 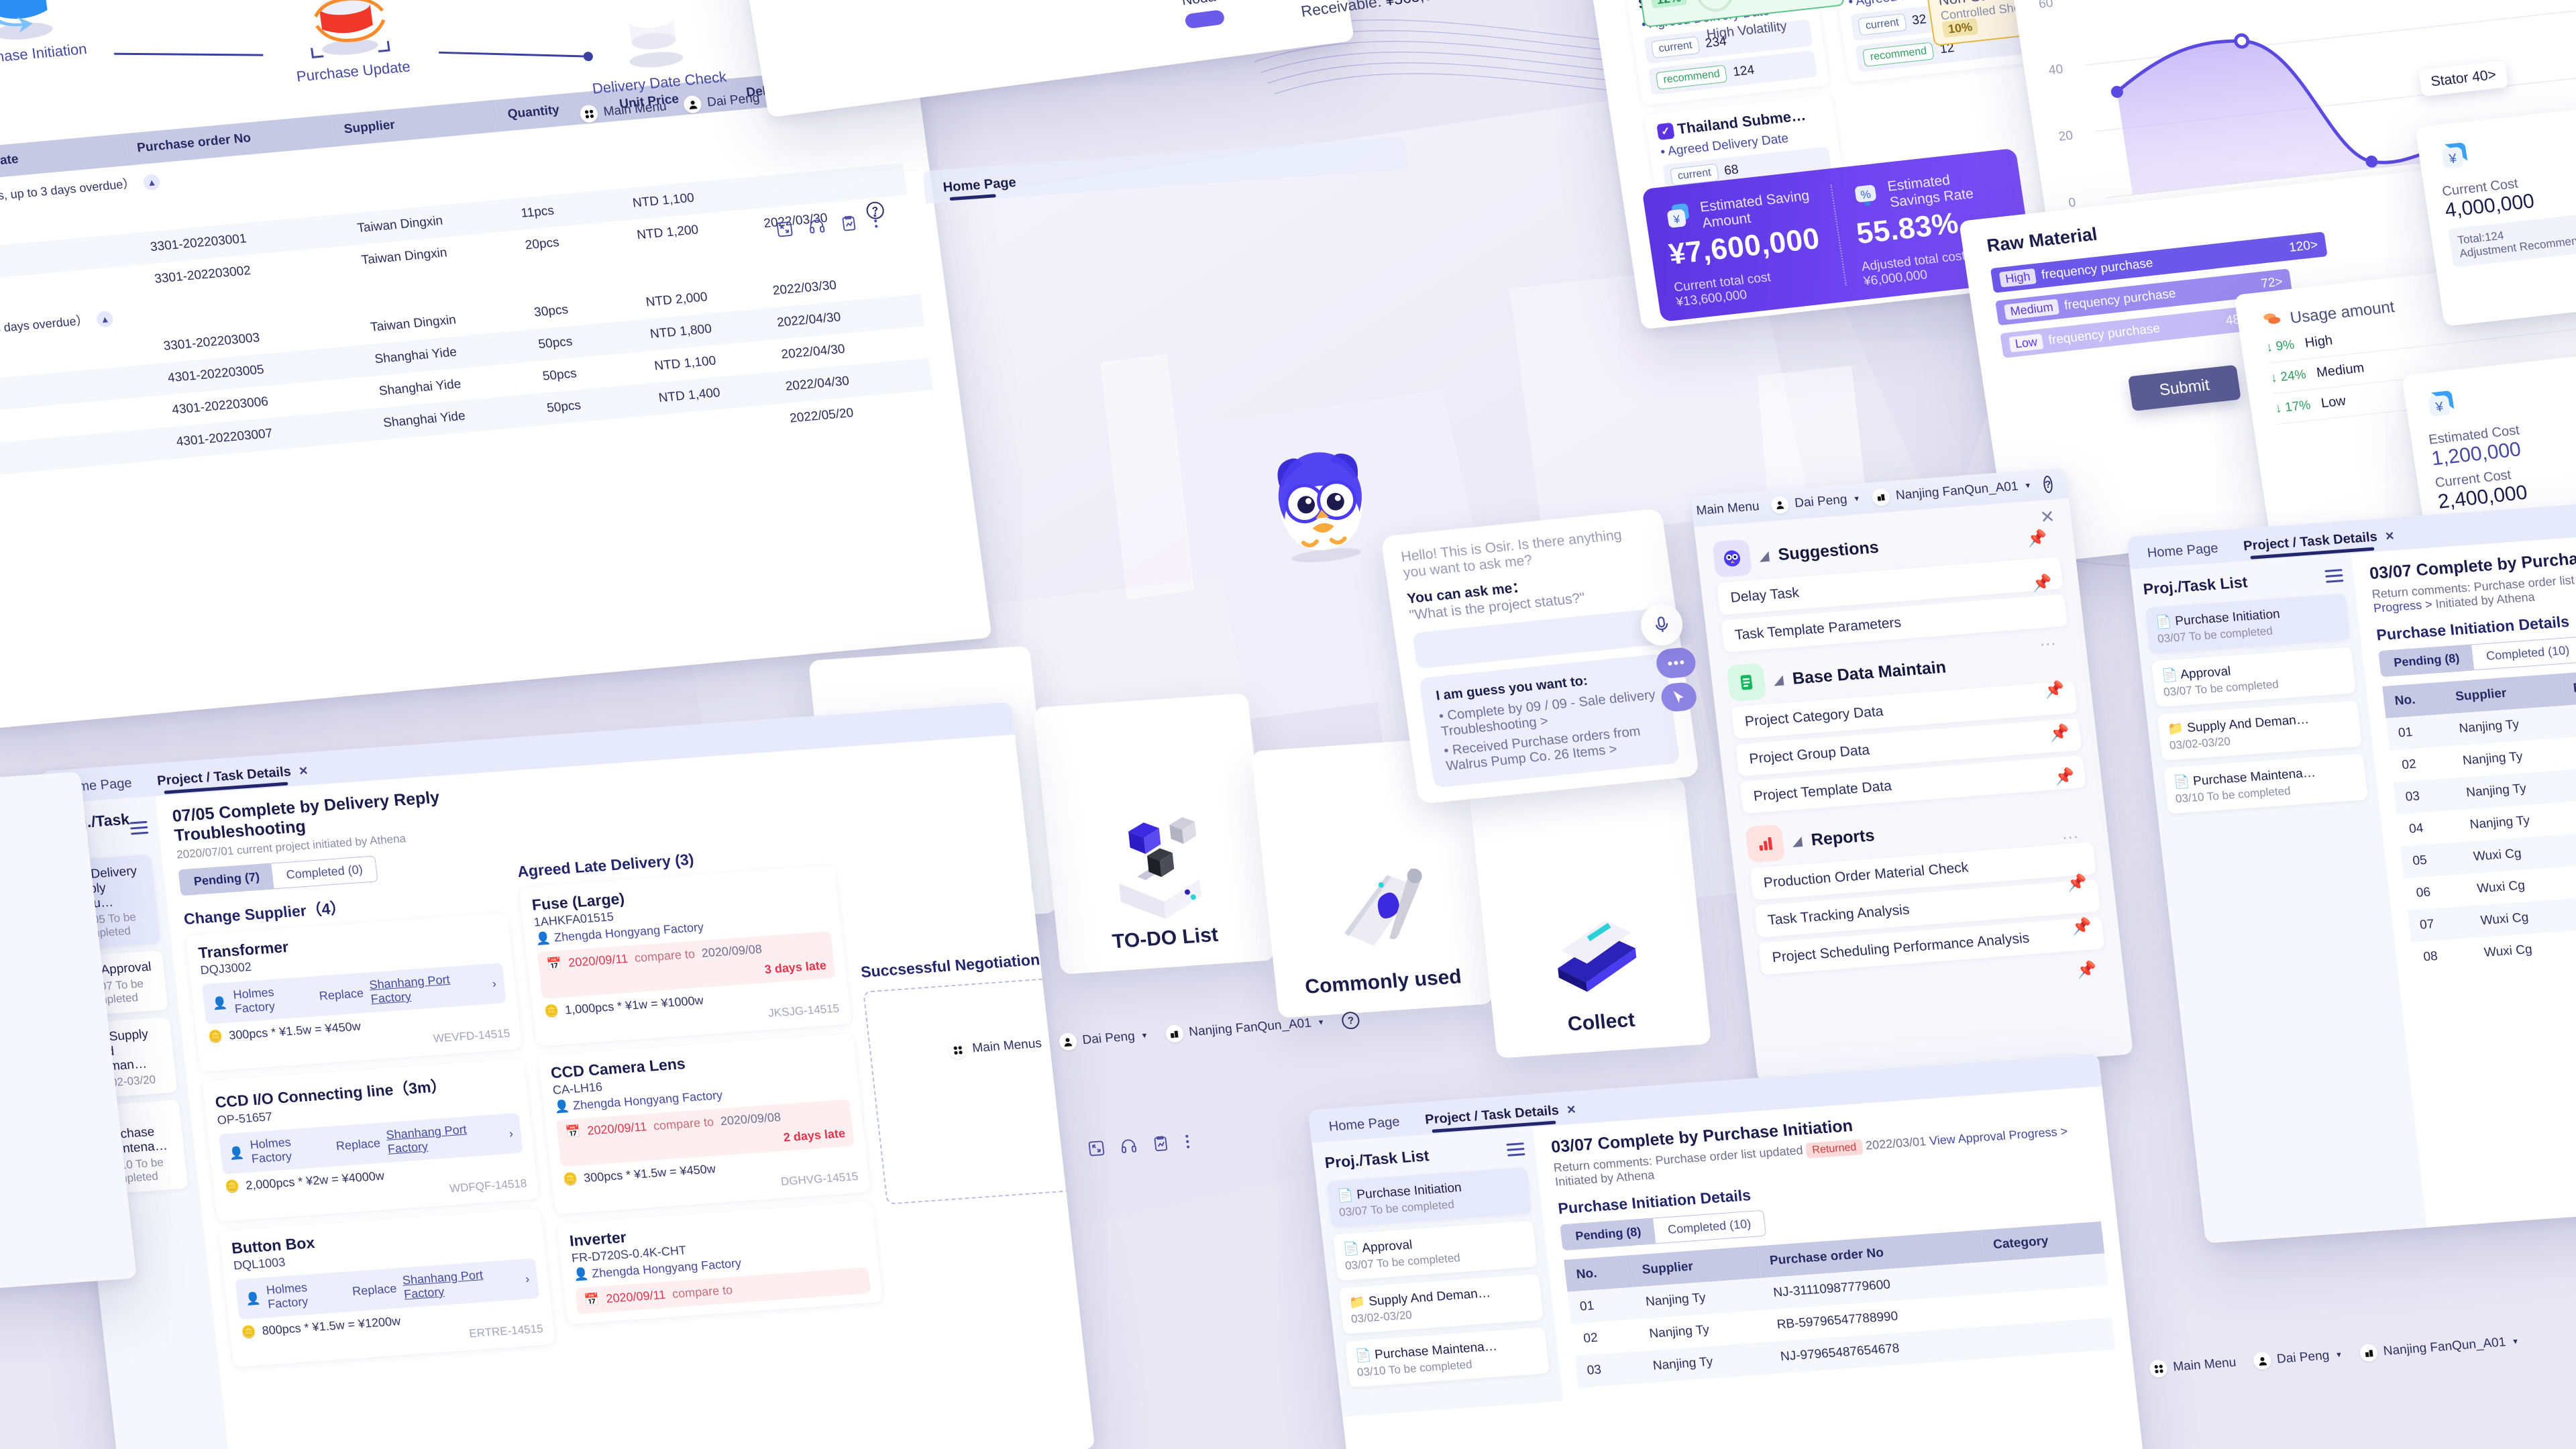 What do you see at coordinates (2456, 160) in the screenshot?
I see `yen-blue-icon: ¥` at bounding box center [2456, 160].